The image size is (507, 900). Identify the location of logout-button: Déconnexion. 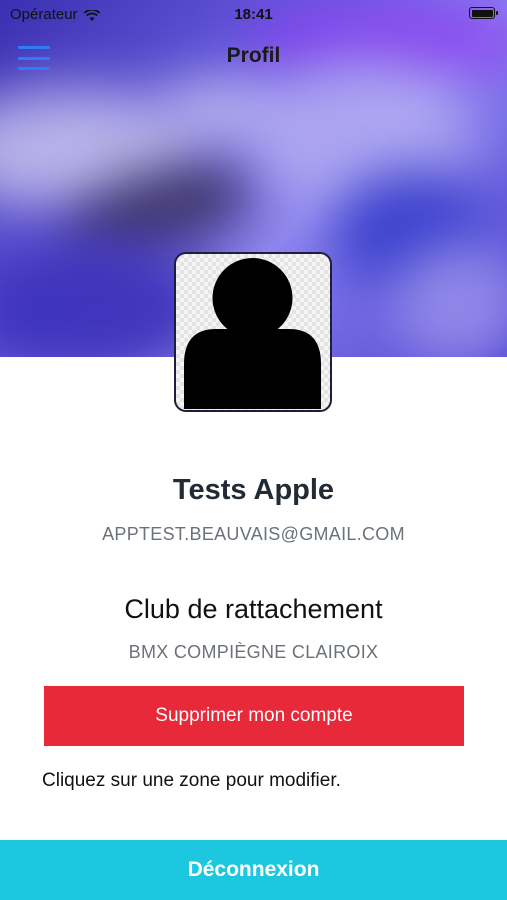
(253, 870).